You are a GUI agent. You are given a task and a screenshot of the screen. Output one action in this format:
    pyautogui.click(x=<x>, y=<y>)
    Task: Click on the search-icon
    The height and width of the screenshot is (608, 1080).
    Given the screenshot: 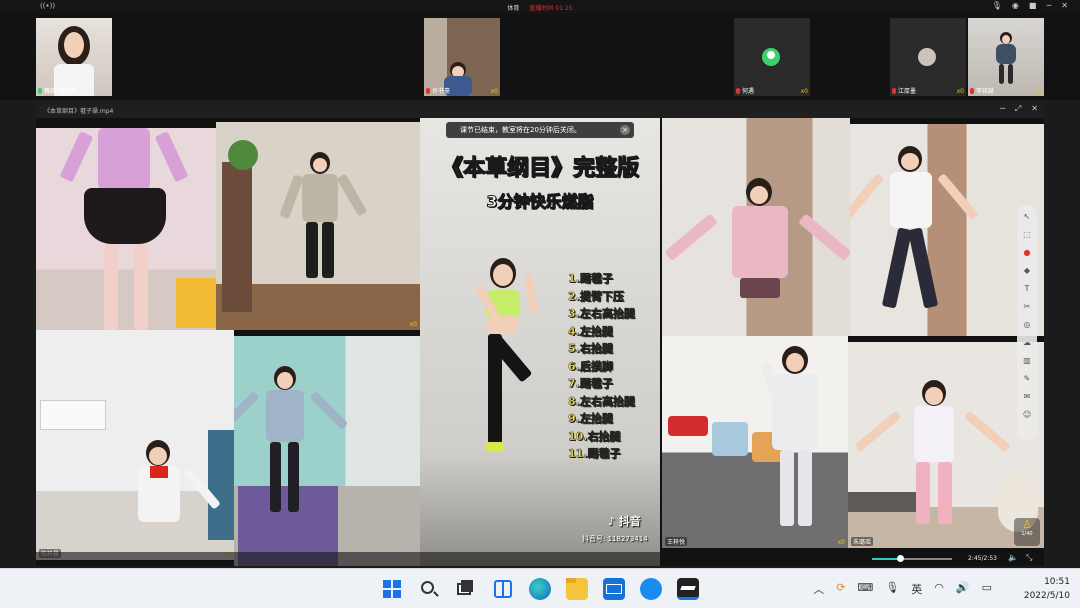 What is the action you would take?
    pyautogui.click(x=429, y=589)
    